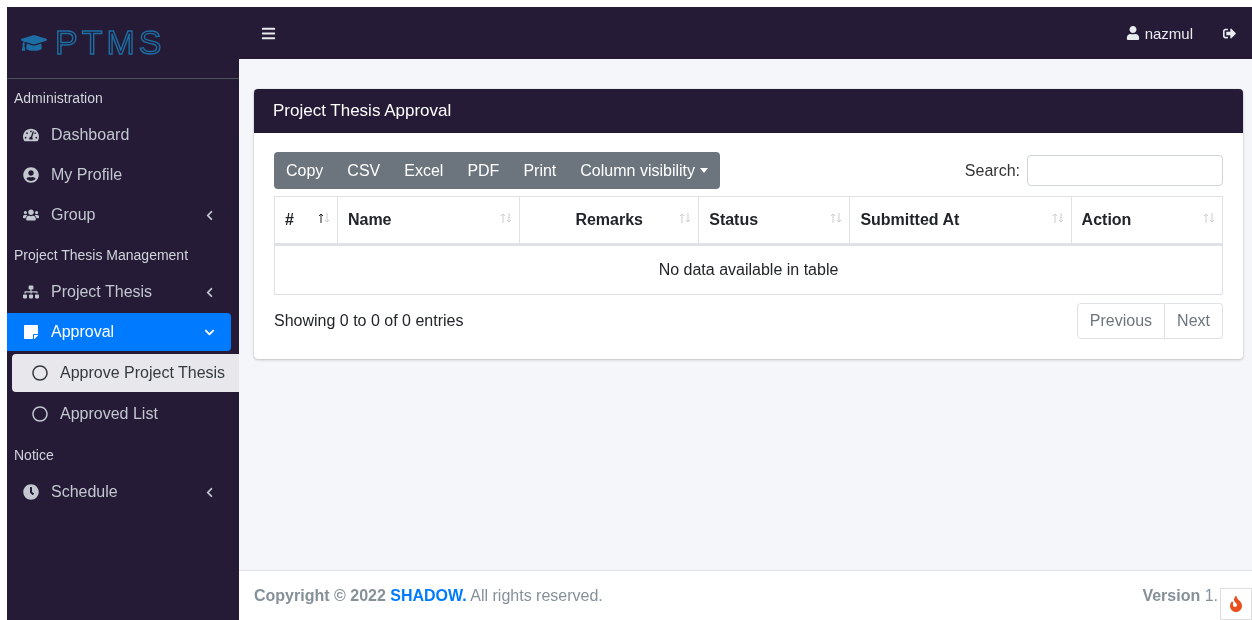  Describe the element at coordinates (540, 170) in the screenshot. I see `export-button: Print` at that location.